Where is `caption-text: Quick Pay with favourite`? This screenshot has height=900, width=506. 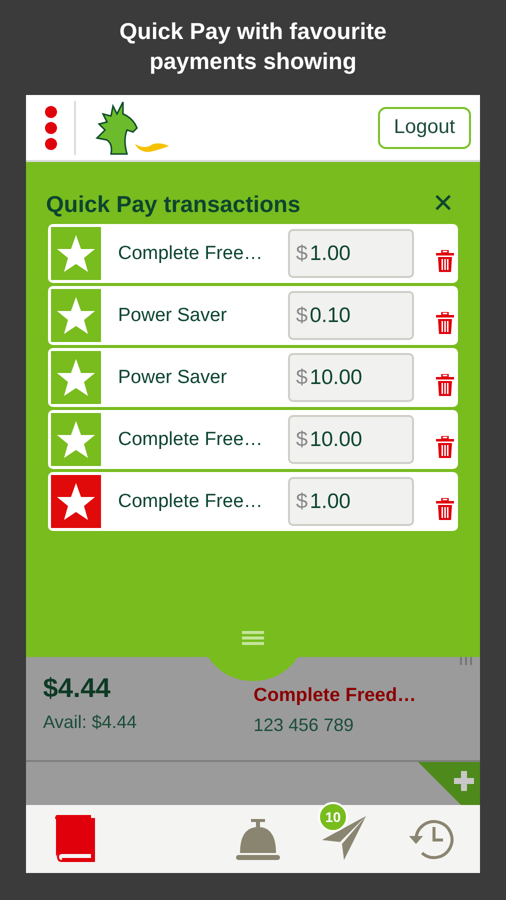 caption-text: Quick Pay with favourite is located at coordinates (253, 31).